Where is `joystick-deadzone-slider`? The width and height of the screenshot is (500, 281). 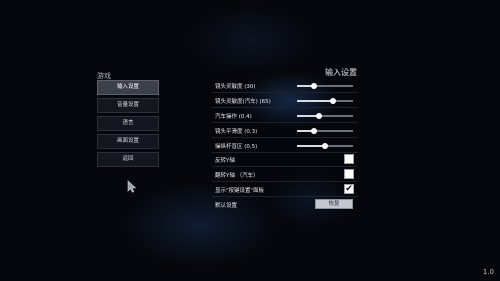
joystick-deadzone-slider is located at coordinates (325, 146).